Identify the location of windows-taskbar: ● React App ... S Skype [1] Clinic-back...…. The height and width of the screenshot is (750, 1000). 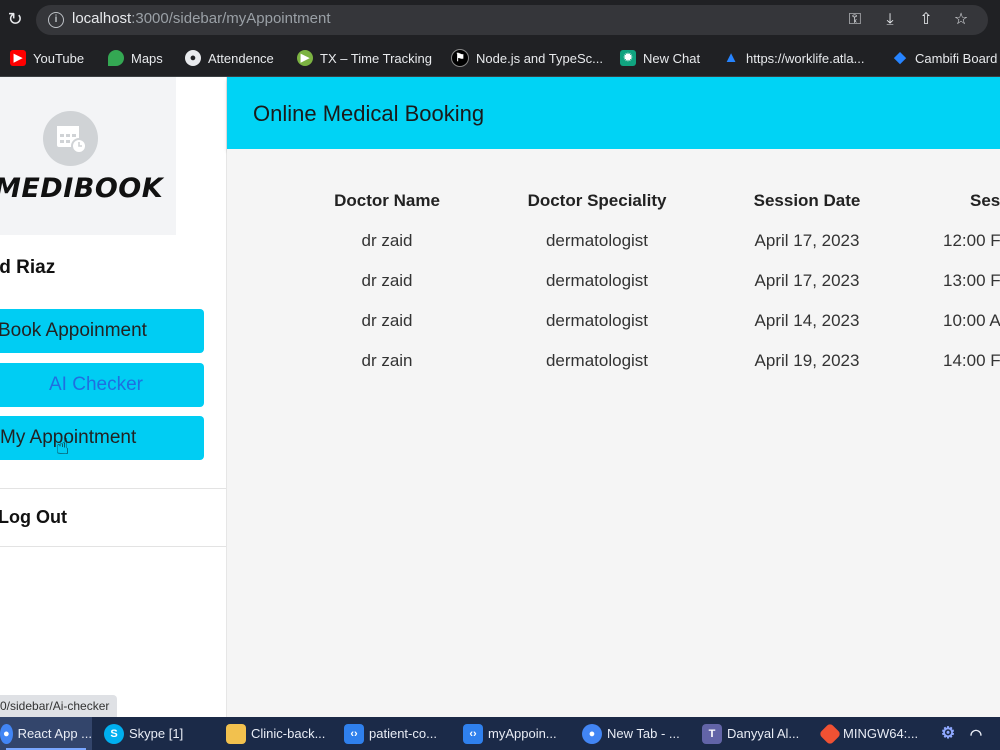
(500, 733).